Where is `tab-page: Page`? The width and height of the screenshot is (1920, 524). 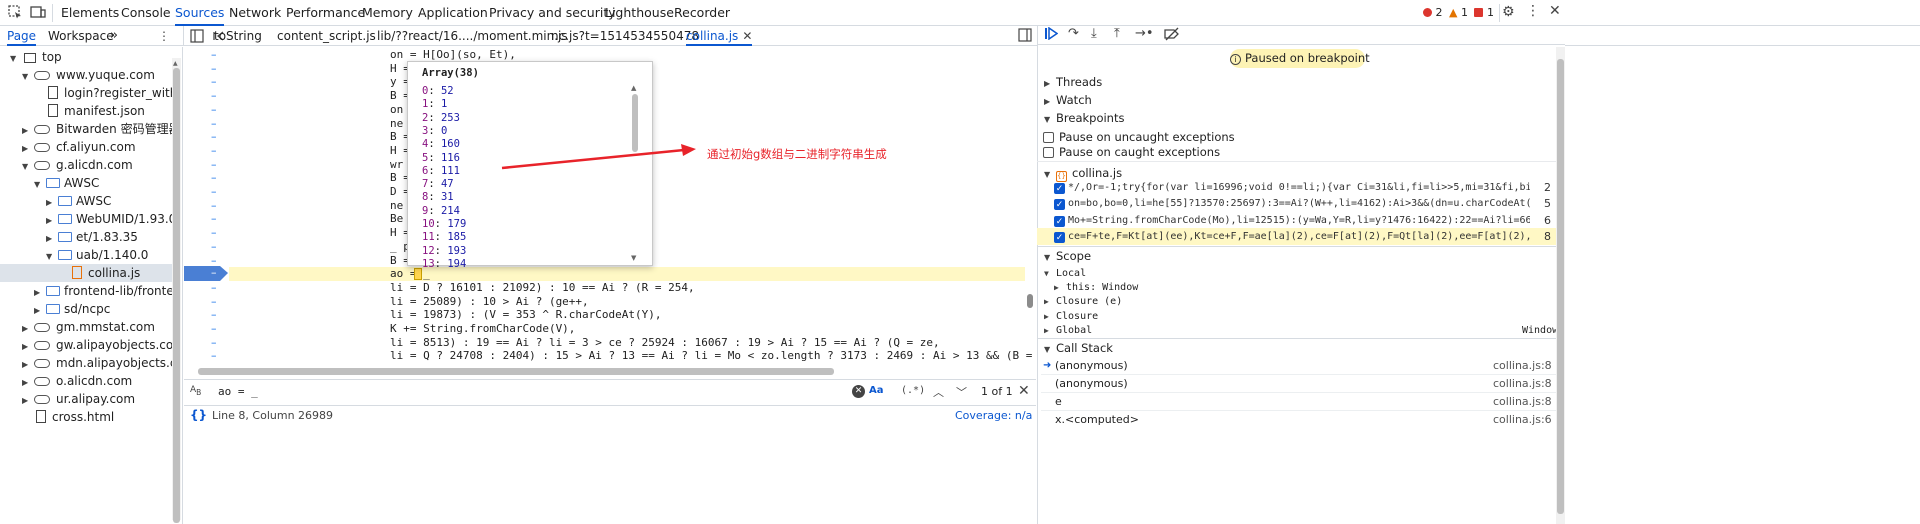
tab-page: Page is located at coordinates (22, 36).